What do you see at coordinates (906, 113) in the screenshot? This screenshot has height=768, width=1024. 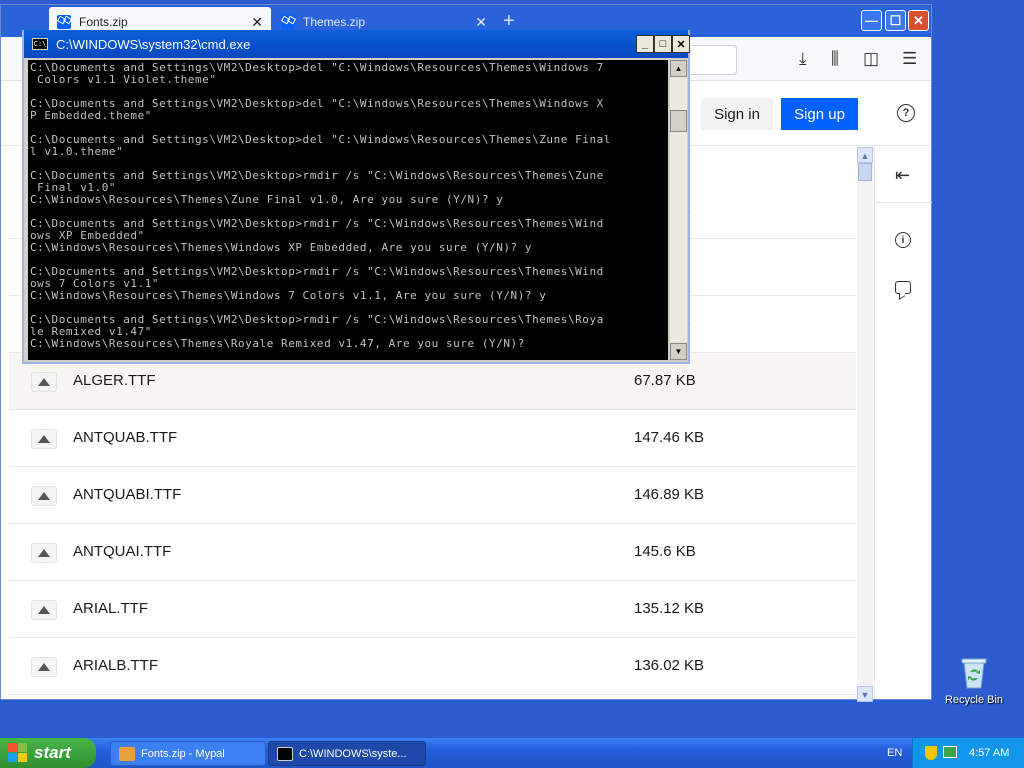 I see `help-icon: ?` at bounding box center [906, 113].